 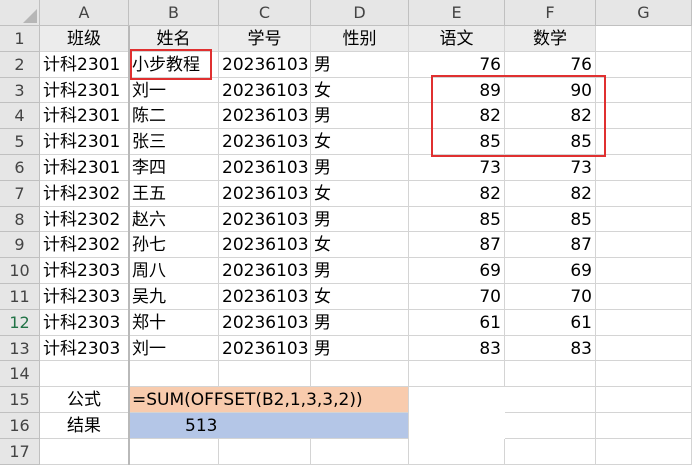 What do you see at coordinates (457, 219) in the screenshot?
I see `cell-chinese-score: 85` at bounding box center [457, 219].